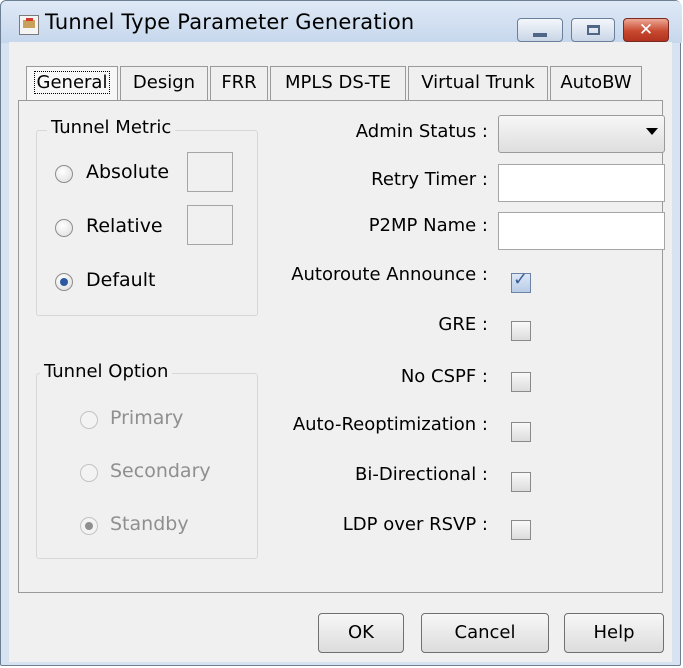 This screenshot has height=668, width=683. What do you see at coordinates (160, 471) in the screenshot?
I see `secondary-label: Secondary` at bounding box center [160, 471].